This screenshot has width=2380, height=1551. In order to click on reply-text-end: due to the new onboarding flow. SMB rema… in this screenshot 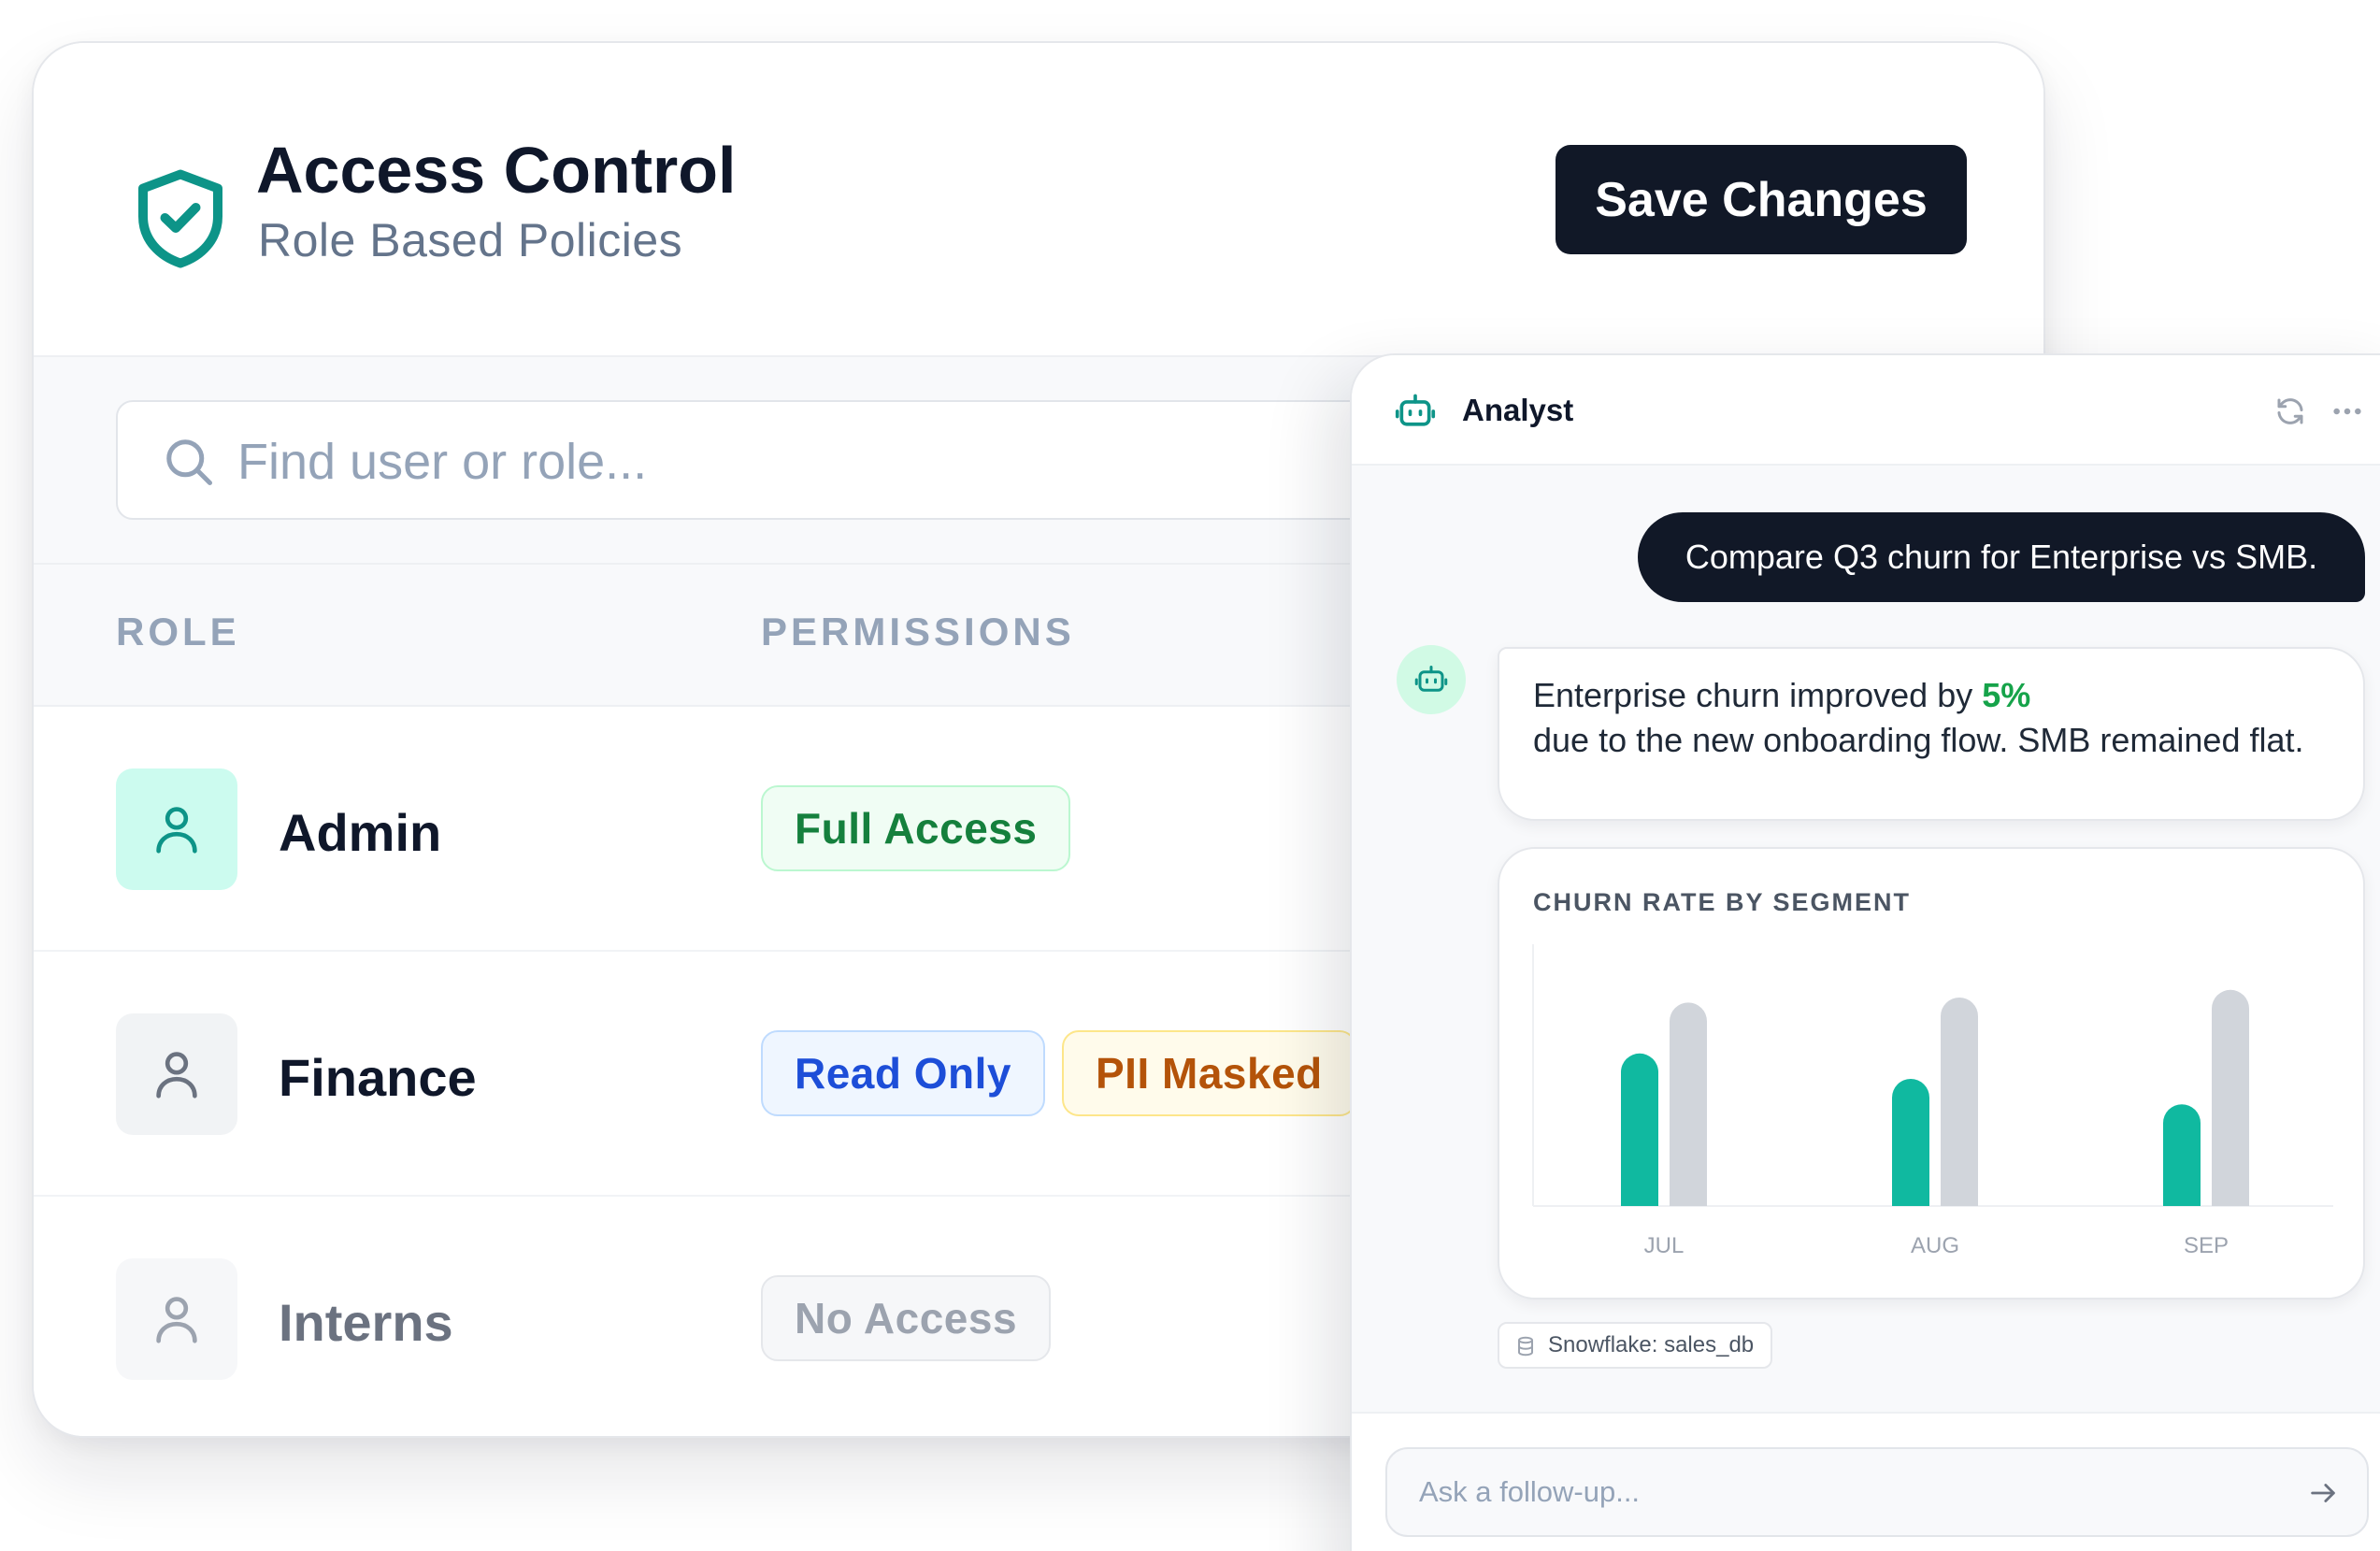, I will do `click(1918, 740)`.